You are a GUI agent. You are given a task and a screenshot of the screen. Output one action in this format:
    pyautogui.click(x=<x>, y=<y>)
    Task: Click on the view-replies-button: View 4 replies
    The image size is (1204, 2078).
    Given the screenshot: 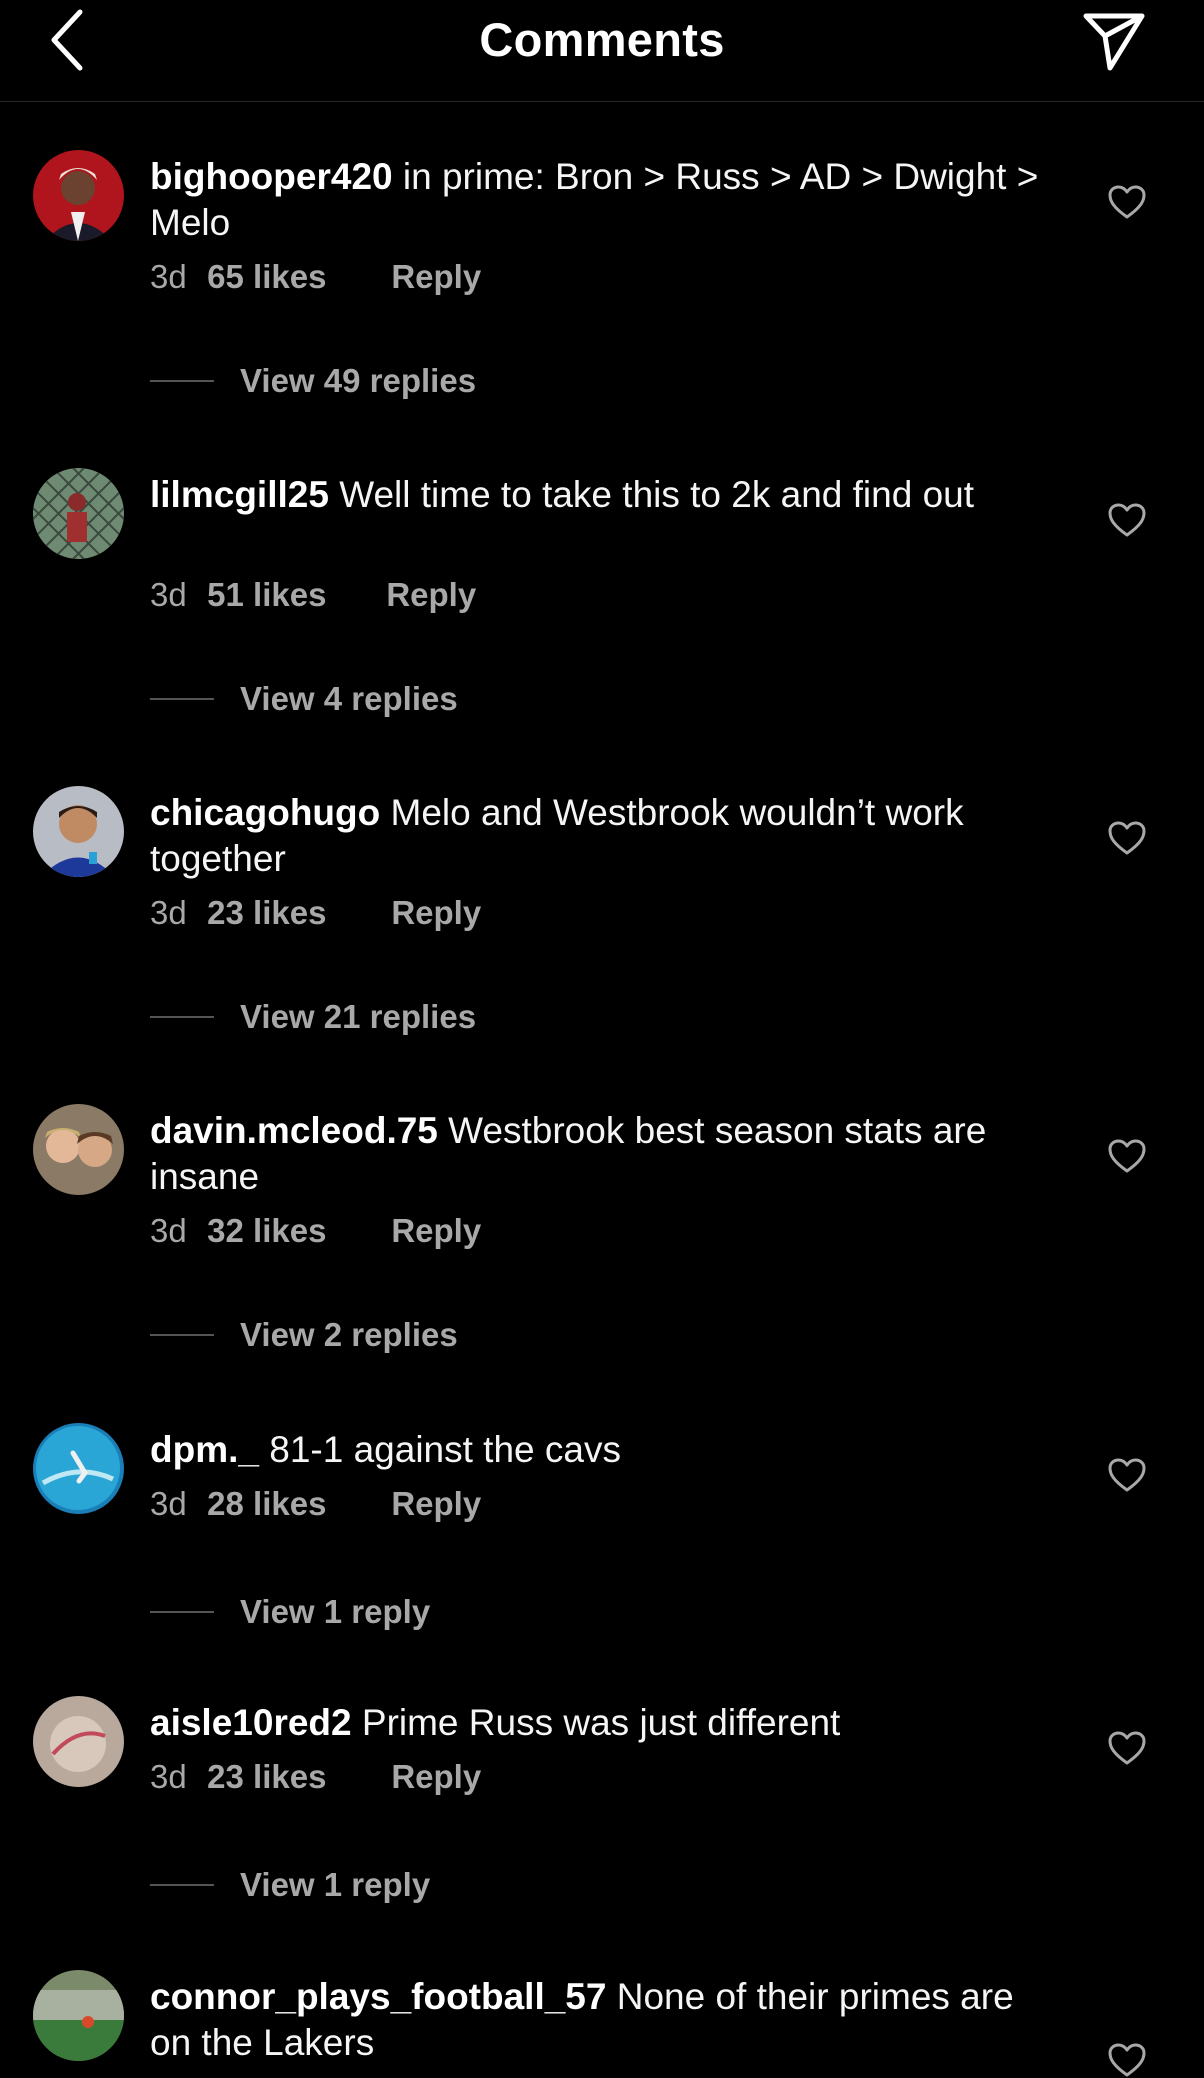 What is the action you would take?
    pyautogui.click(x=304, y=699)
    